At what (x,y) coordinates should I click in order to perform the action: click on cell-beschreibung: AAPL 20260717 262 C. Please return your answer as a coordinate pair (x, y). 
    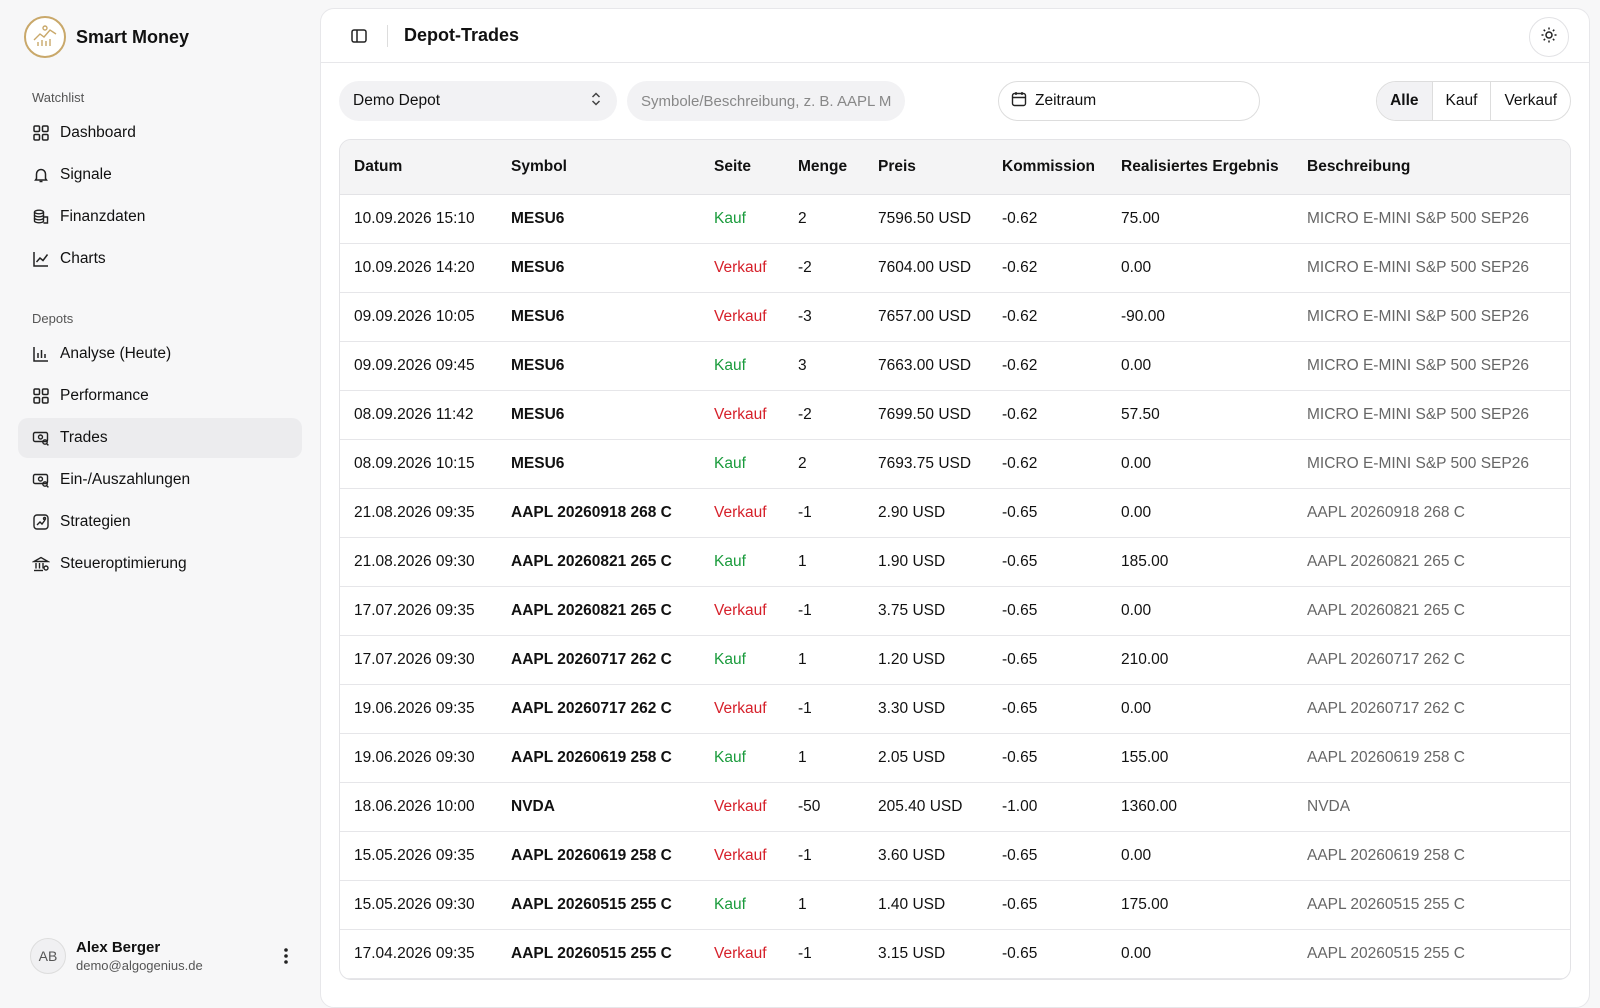
    Looking at the image, I should click on (1431, 709).